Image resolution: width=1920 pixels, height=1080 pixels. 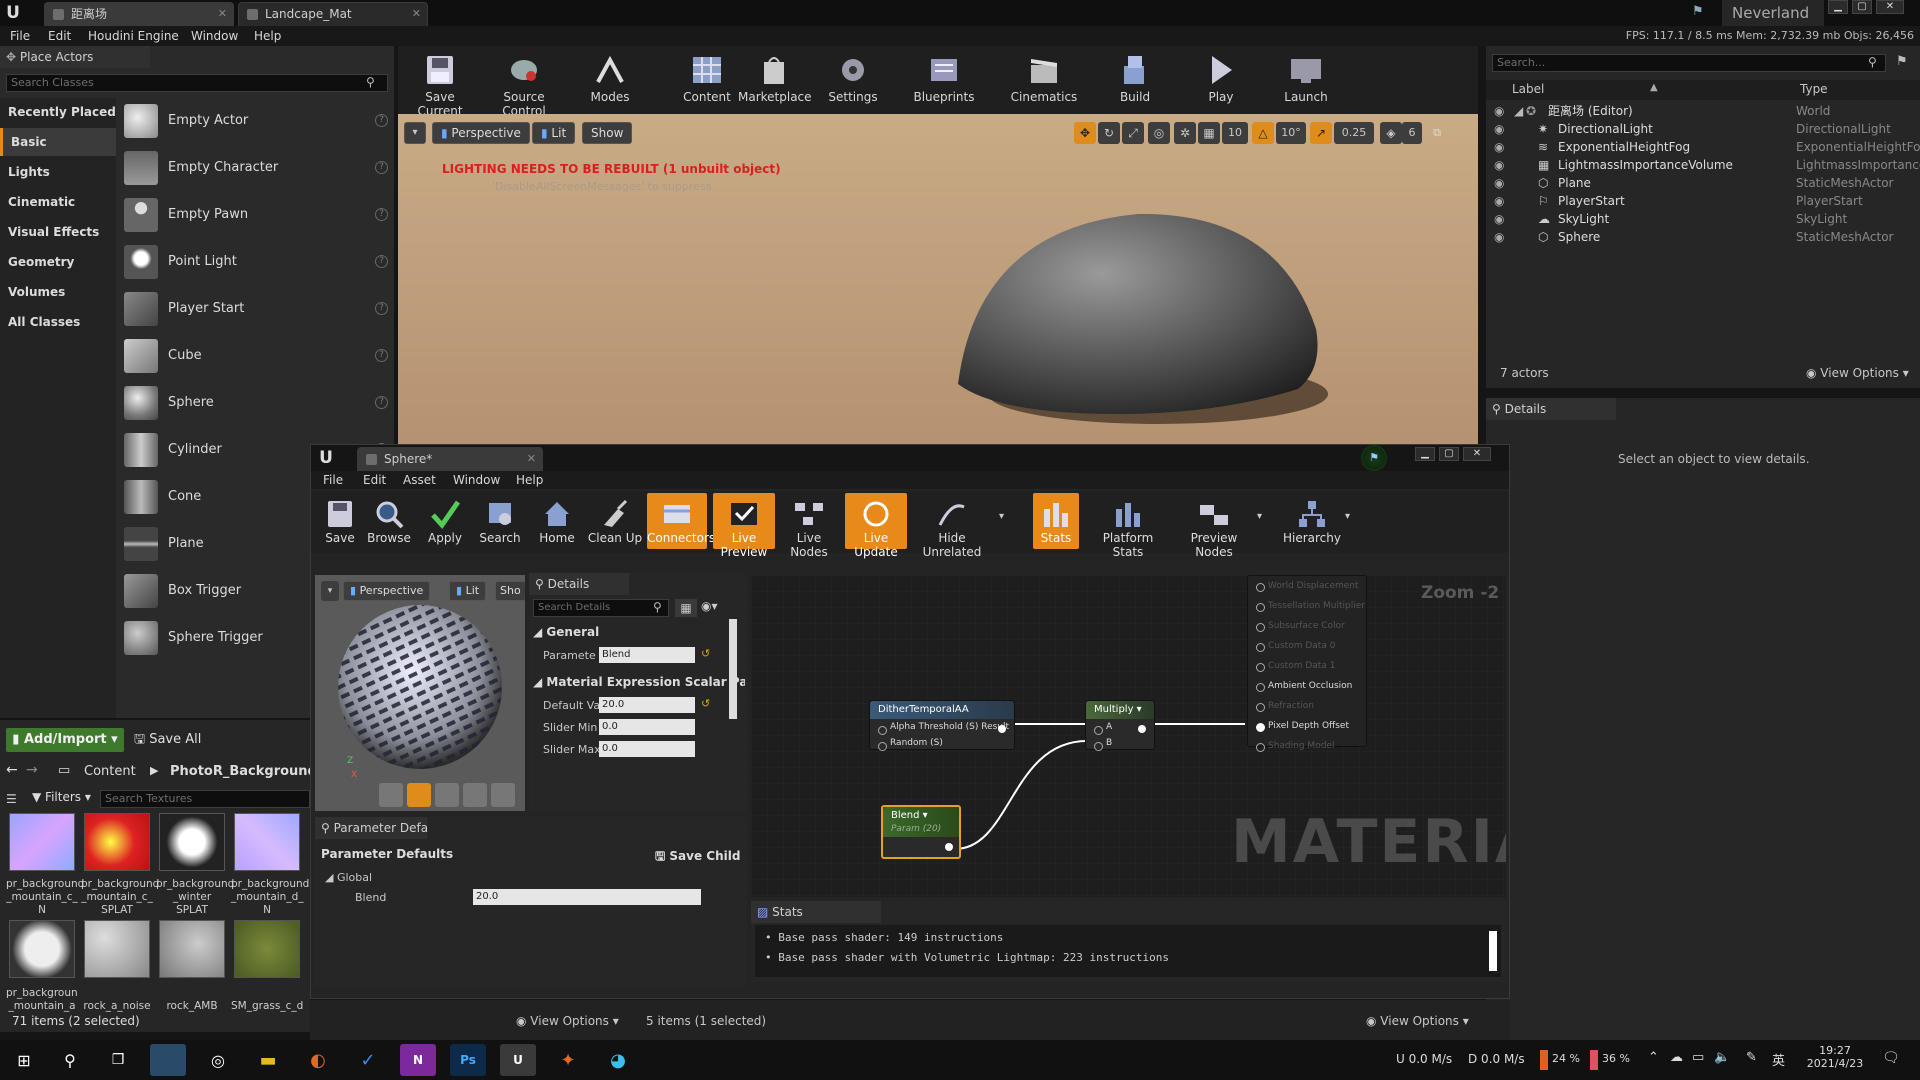 I want to click on category-all-classes: All Classes, so click(x=58, y=322).